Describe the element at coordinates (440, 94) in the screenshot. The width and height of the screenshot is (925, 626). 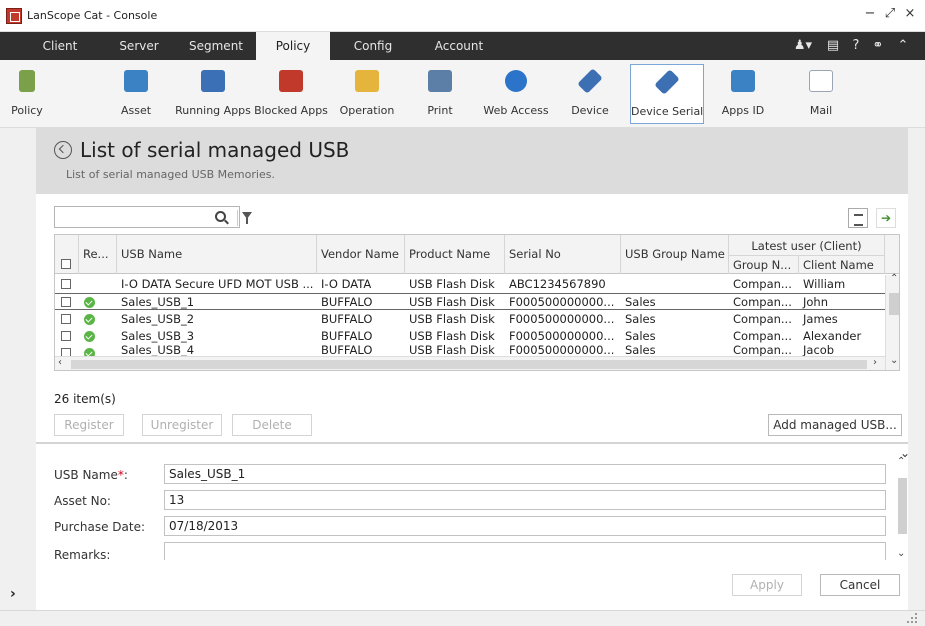
I see `toolbar-print: Print` at that location.